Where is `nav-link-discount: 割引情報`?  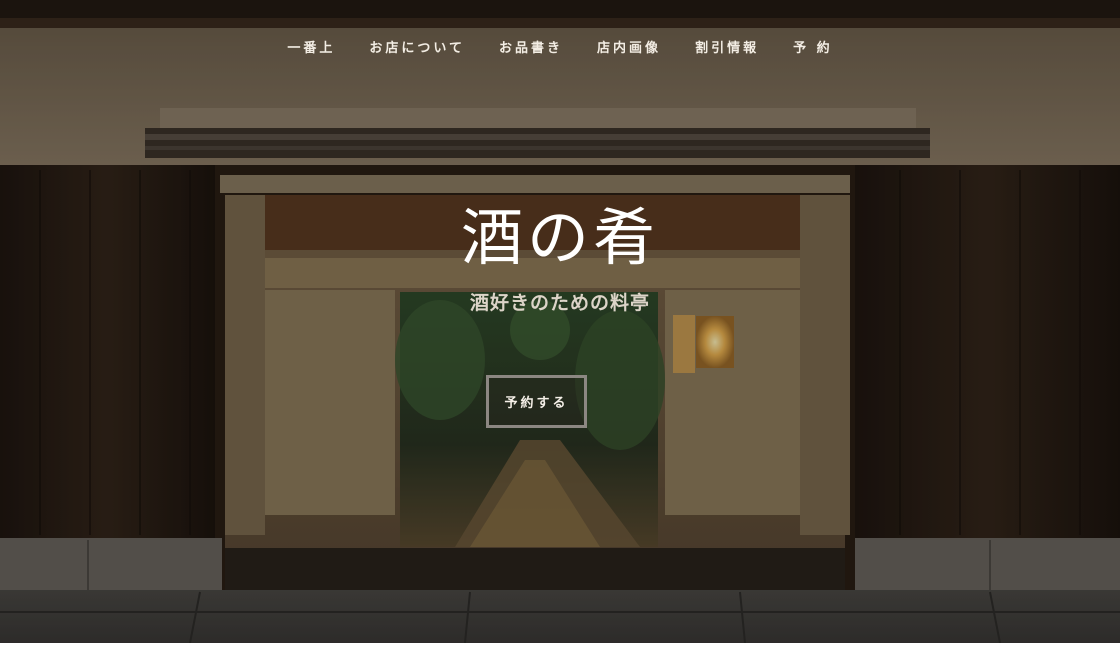
nav-link-discount: 割引情報 is located at coordinates (727, 48).